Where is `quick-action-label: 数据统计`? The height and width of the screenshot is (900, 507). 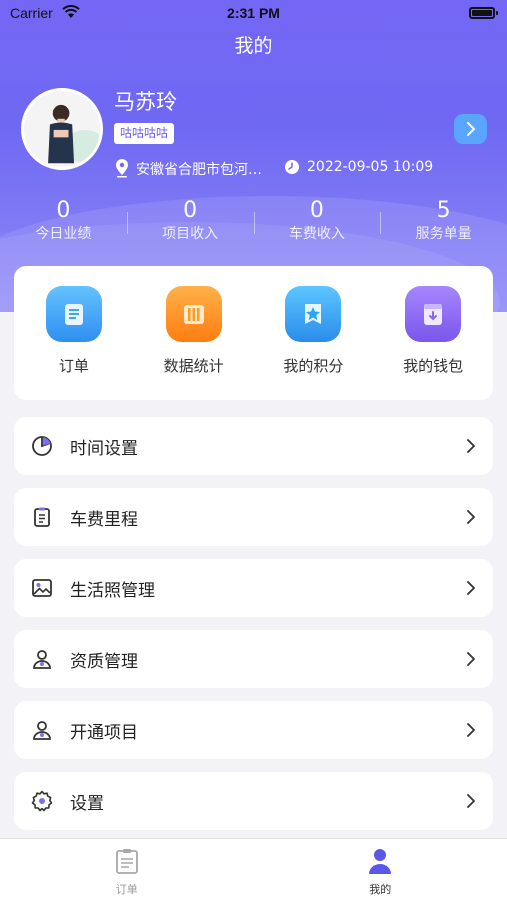 quick-action-label: 数据统计 is located at coordinates (193, 366).